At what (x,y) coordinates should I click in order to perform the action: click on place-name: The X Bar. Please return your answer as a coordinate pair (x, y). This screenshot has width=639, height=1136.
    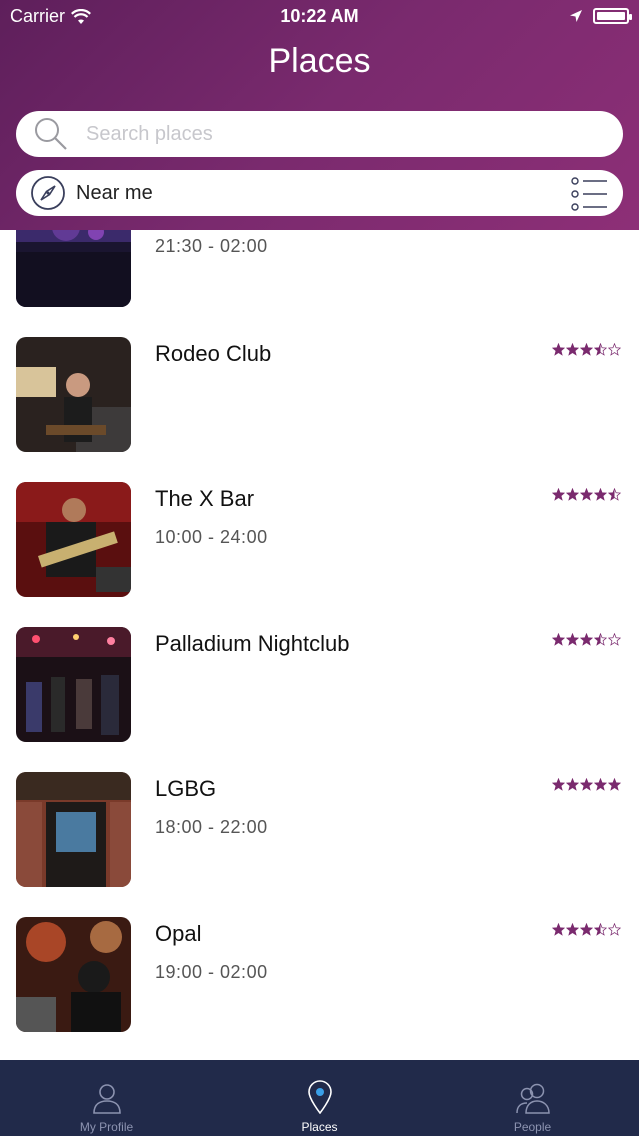
    Looking at the image, I should click on (205, 498).